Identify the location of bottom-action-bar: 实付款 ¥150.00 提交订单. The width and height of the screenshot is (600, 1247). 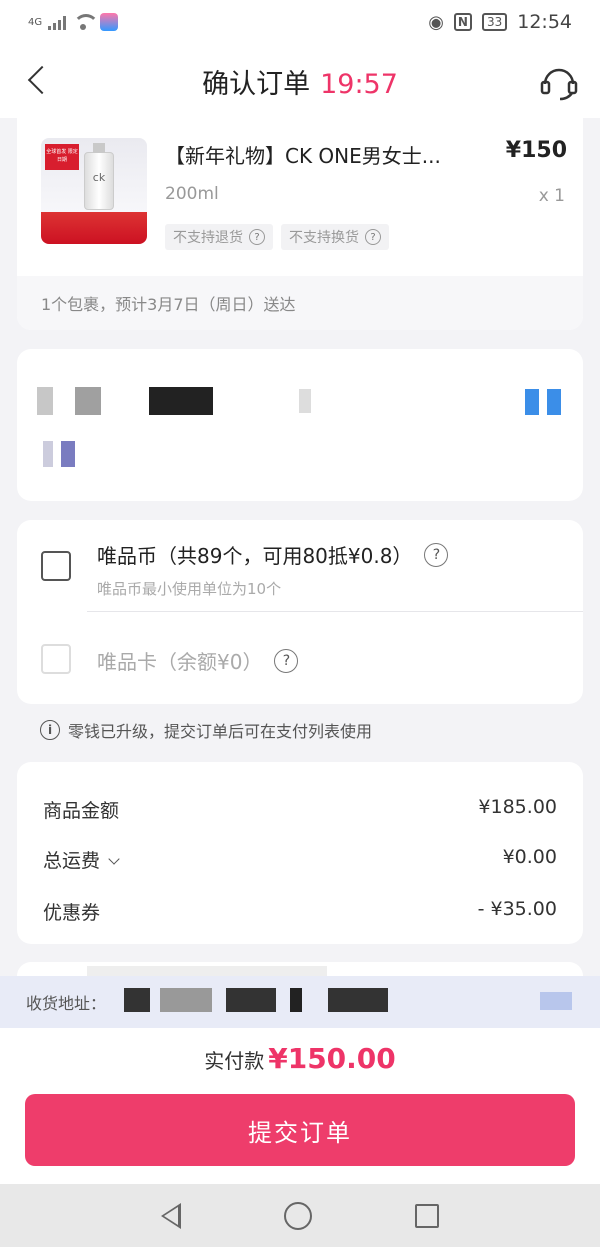
(300, 1106).